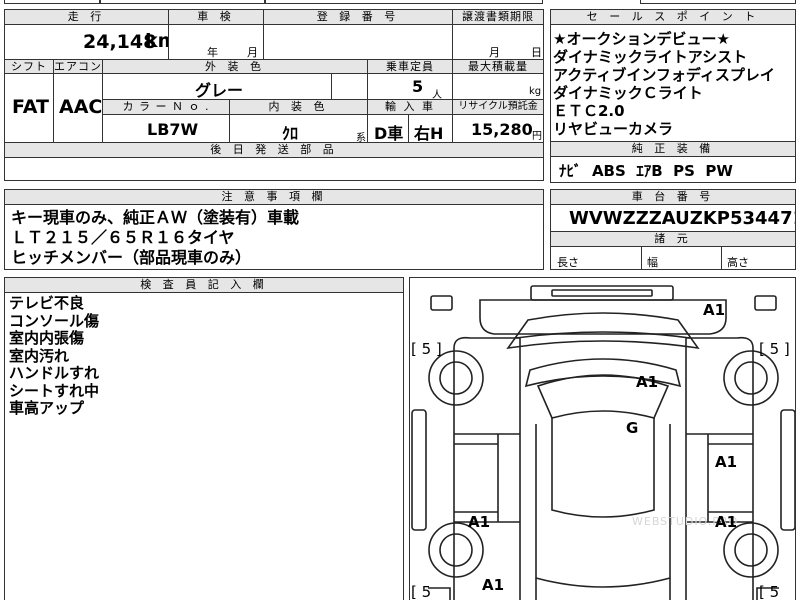  Describe the element at coordinates (673, 258) in the screenshot. I see `dimensions-cell: 長さ 幅 高さ` at that location.